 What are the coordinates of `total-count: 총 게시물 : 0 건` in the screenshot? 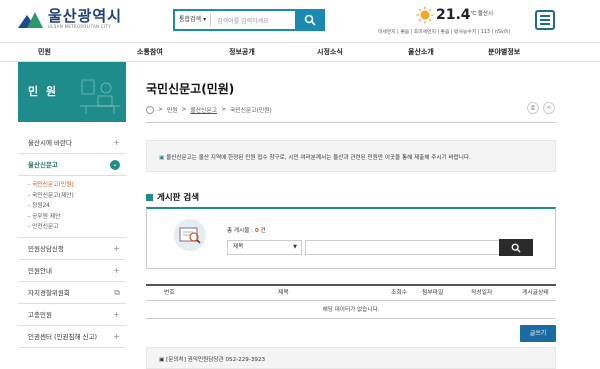 It's located at (246, 231).